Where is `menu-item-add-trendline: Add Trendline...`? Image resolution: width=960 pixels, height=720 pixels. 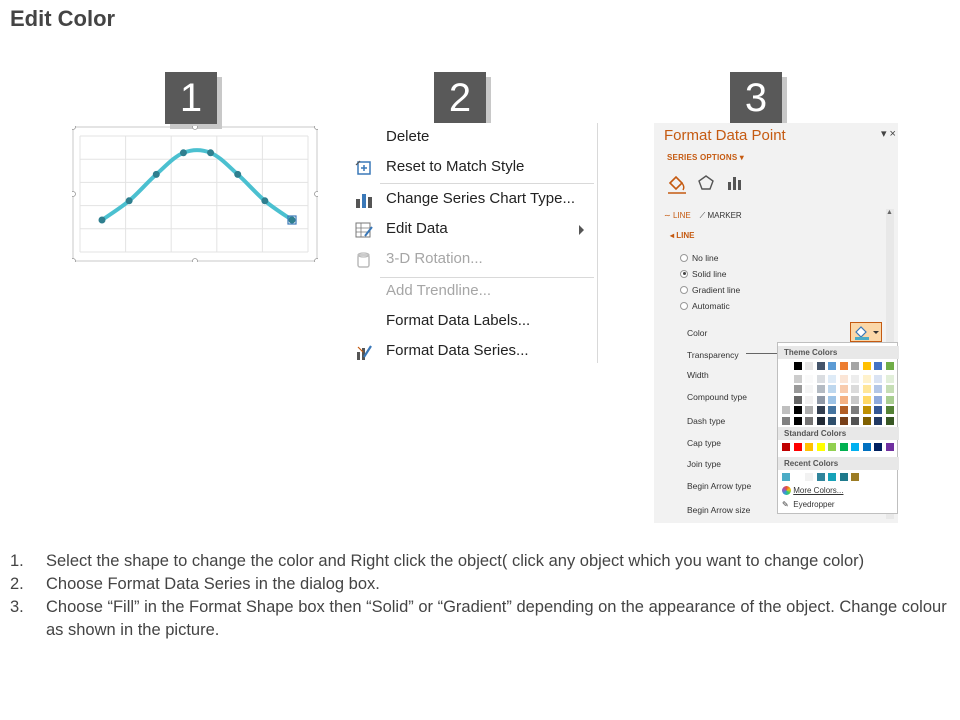 menu-item-add-trendline: Add Trendline... is located at coordinates (474, 292).